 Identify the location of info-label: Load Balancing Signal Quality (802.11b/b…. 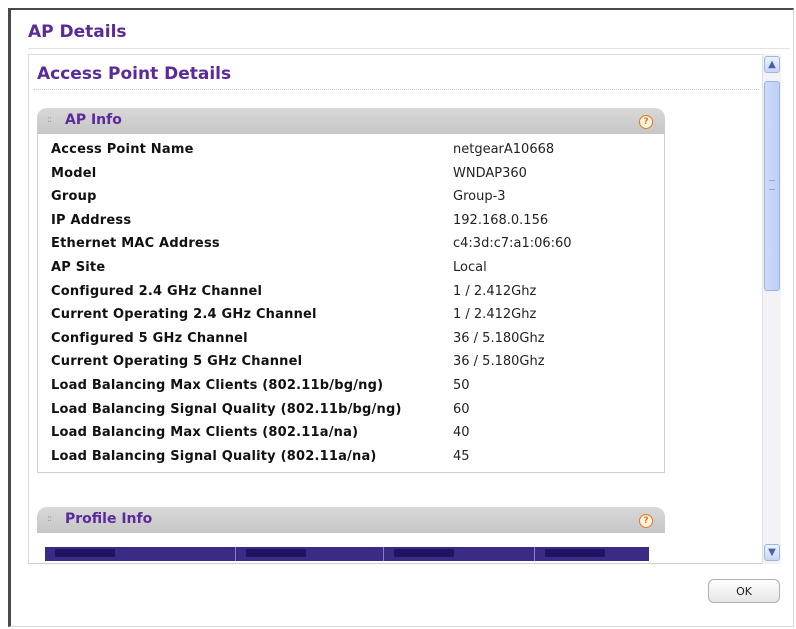
(226, 409).